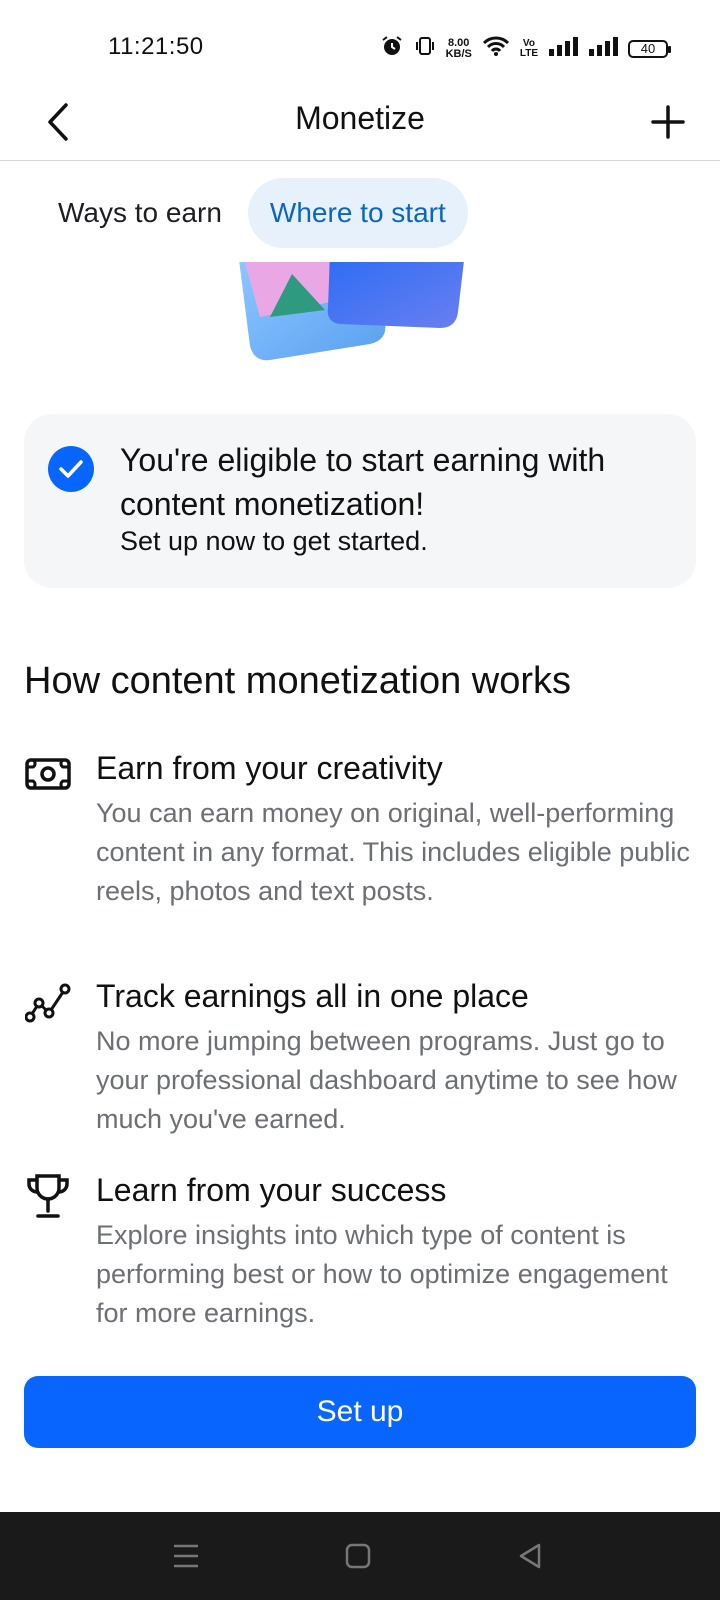  What do you see at coordinates (392, 48) in the screenshot?
I see `alarm-icon` at bounding box center [392, 48].